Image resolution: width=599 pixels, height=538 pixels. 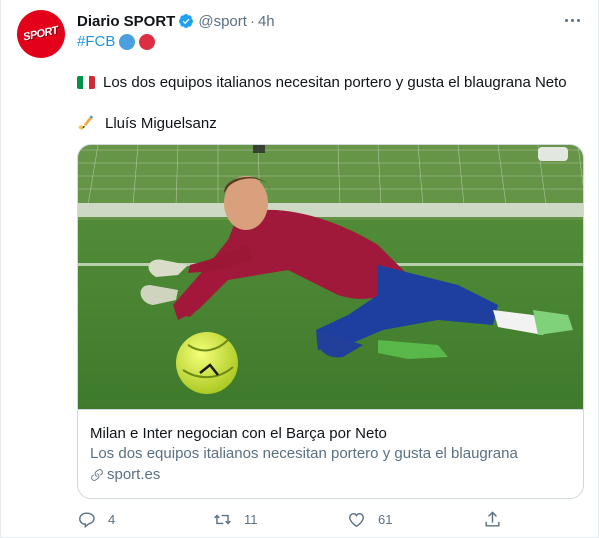 I want to click on blue-circle-emoji-icon, so click(x=127, y=41).